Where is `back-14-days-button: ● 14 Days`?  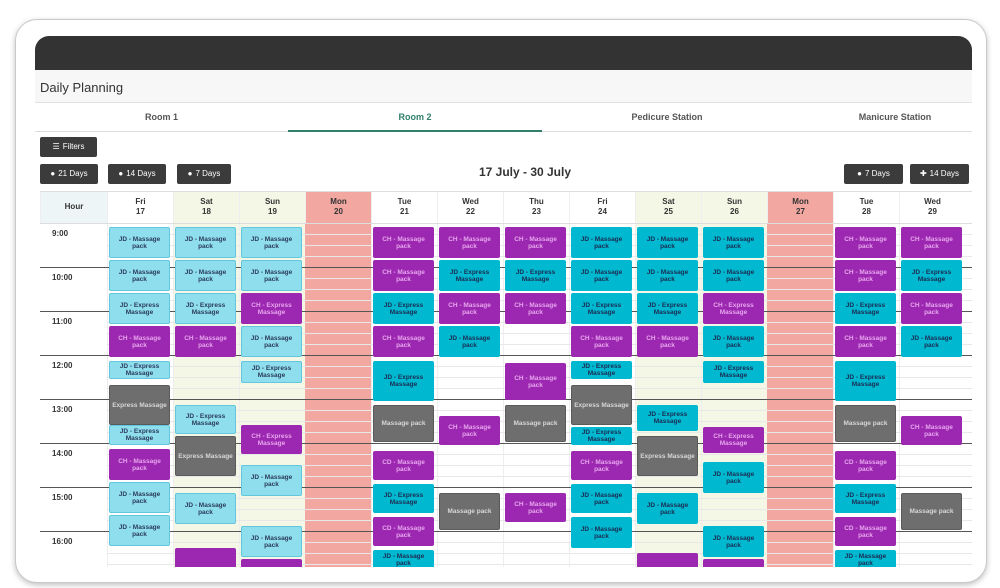 back-14-days-button: ● 14 Days is located at coordinates (137, 174).